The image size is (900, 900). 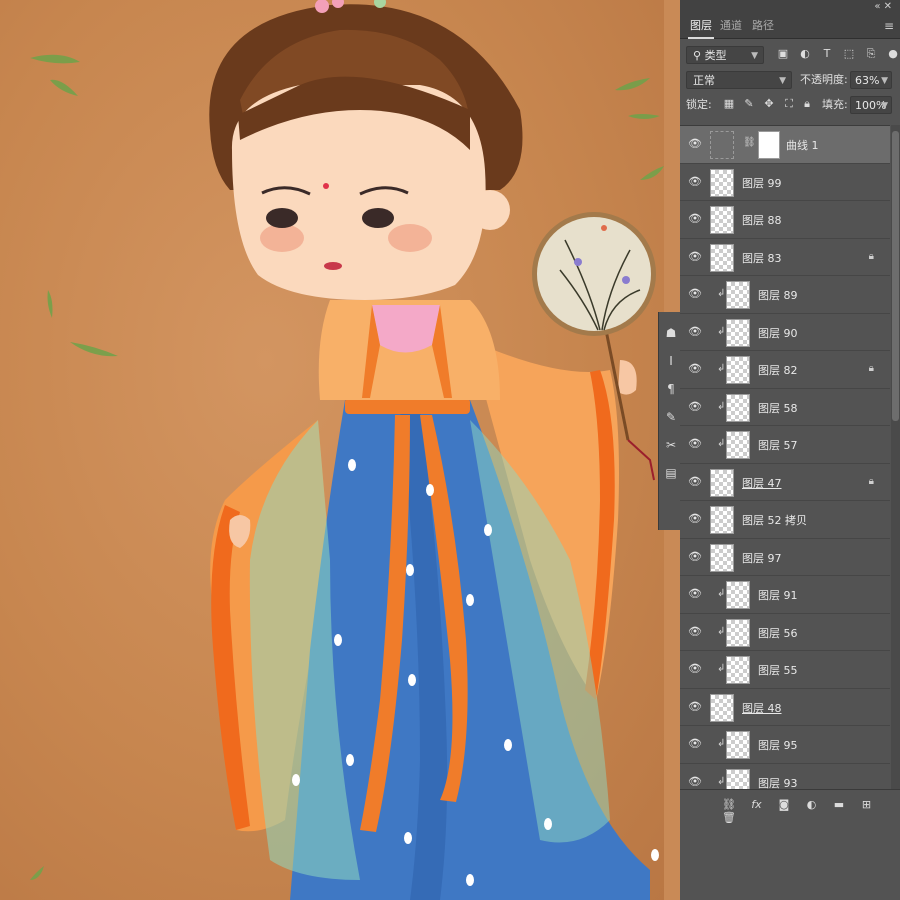 I want to click on paragraph-icon: ¶, so click(x=671, y=389).